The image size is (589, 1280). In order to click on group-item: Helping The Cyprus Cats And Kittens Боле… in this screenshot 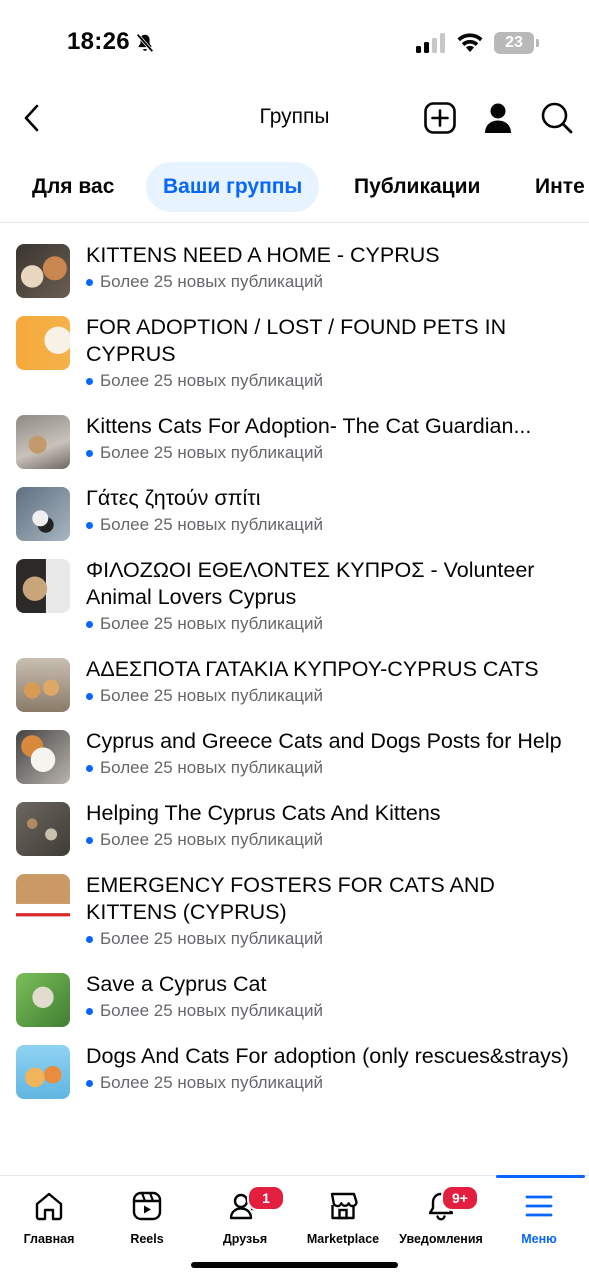, I will do `click(294, 826)`.